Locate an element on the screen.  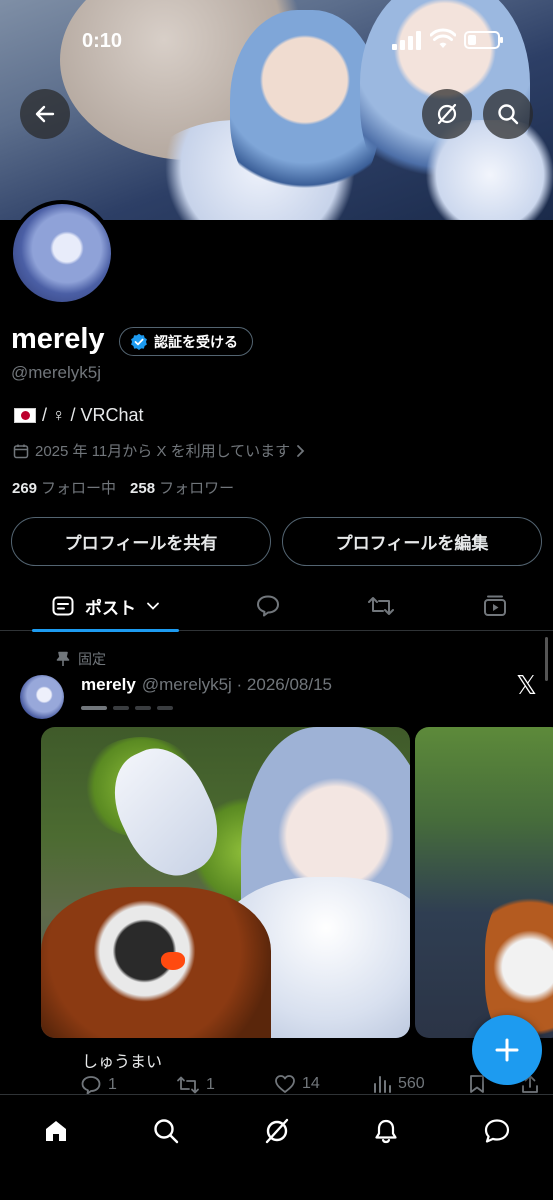
post-header: merely @merelyk5j · 2026/08/15 is located at coordinates (206, 685).